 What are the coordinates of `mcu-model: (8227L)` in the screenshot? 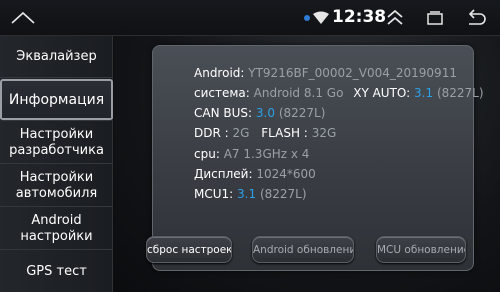 It's located at (283, 194).